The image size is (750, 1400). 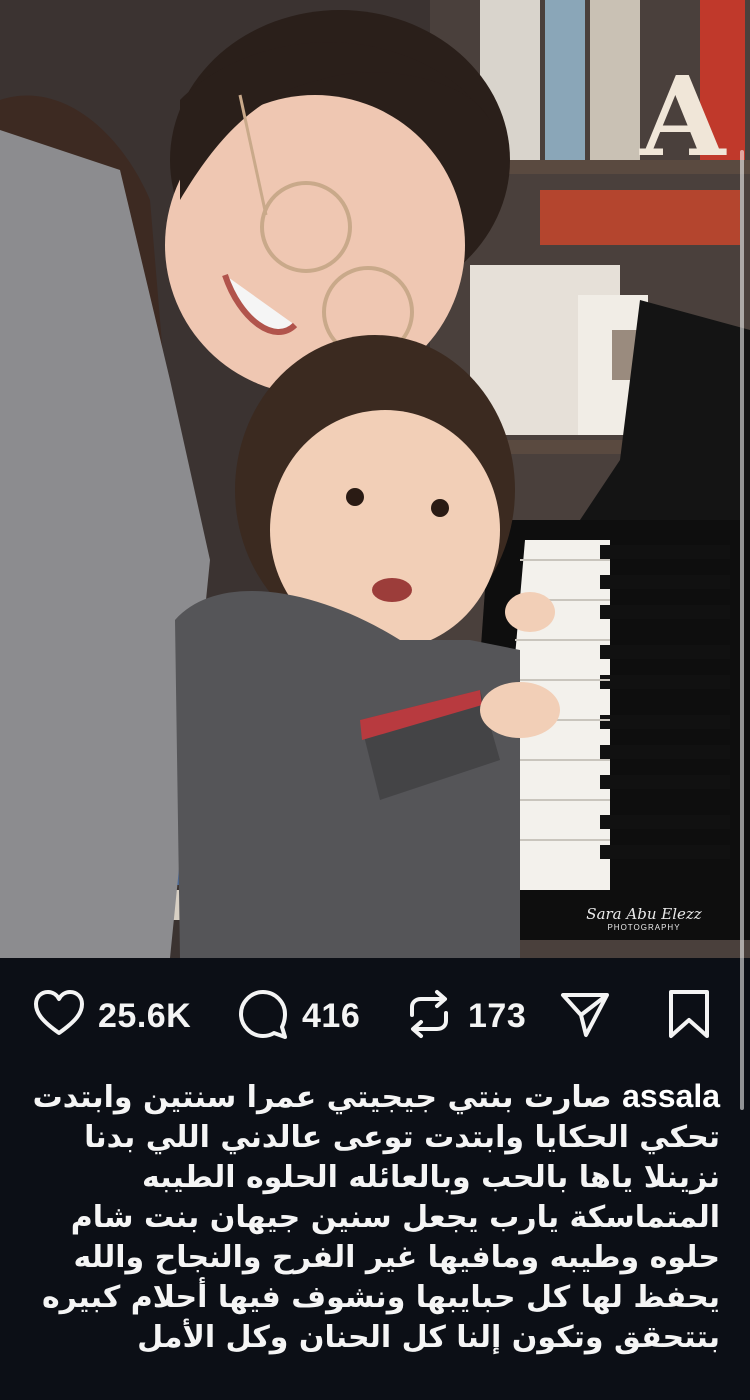 What do you see at coordinates (644, 914) in the screenshot?
I see `watermark-name: Sara Abu Elezz` at bounding box center [644, 914].